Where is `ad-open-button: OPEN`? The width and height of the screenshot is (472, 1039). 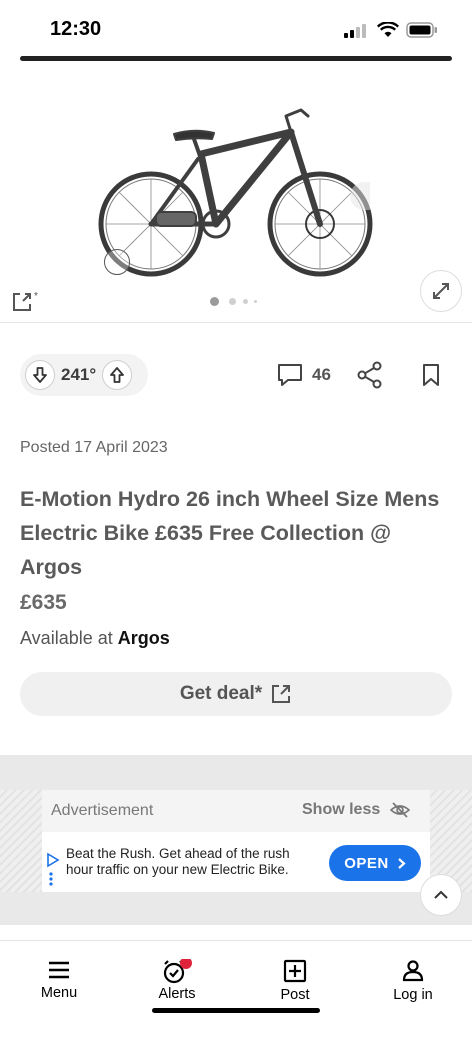 ad-open-button: OPEN is located at coordinates (375, 863).